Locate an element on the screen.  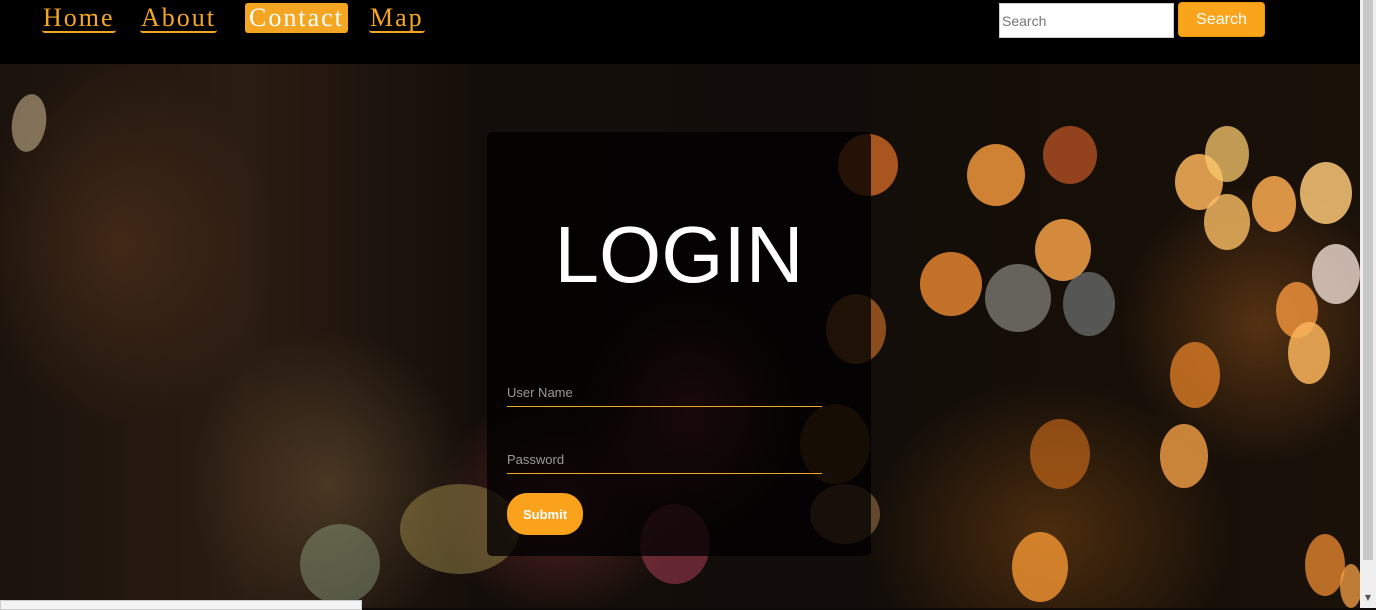
browser-status-bar is located at coordinates (181, 605).